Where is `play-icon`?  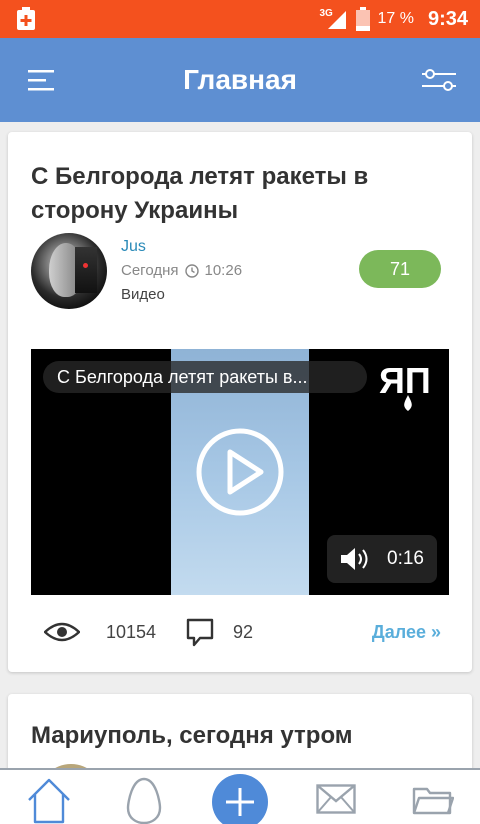
play-icon is located at coordinates (240, 472).